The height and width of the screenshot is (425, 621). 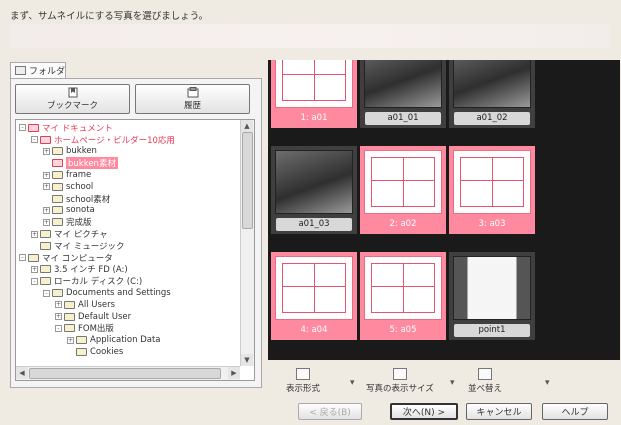 What do you see at coordinates (247, 243) in the screenshot?
I see `tree-vertical-scrollbar: ▲ ▼` at bounding box center [247, 243].